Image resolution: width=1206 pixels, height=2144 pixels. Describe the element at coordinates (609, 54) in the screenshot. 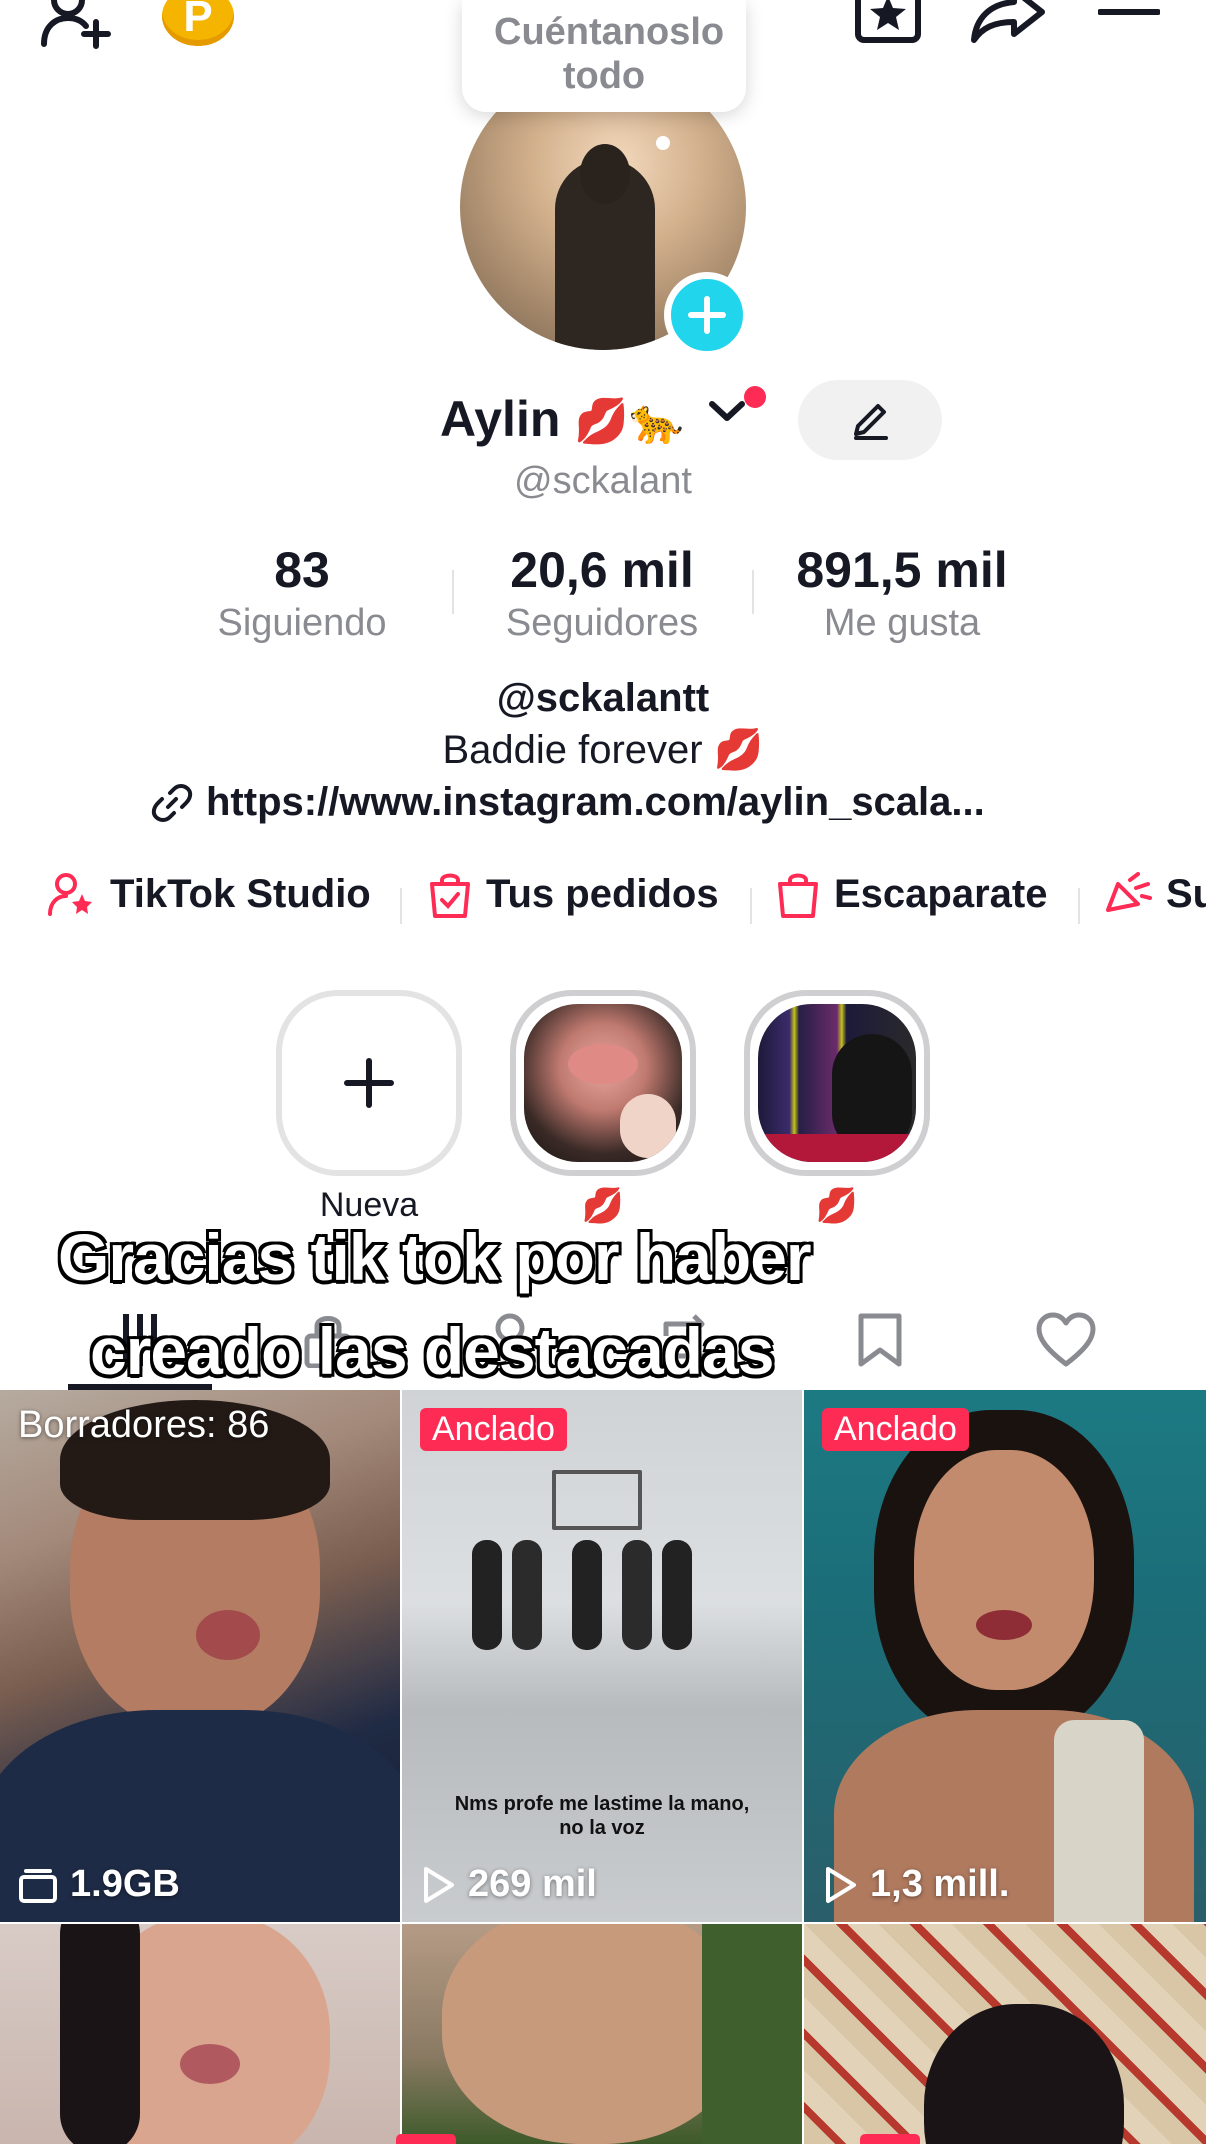

I see `tooltip-text: Cuéntanoslo todo` at that location.